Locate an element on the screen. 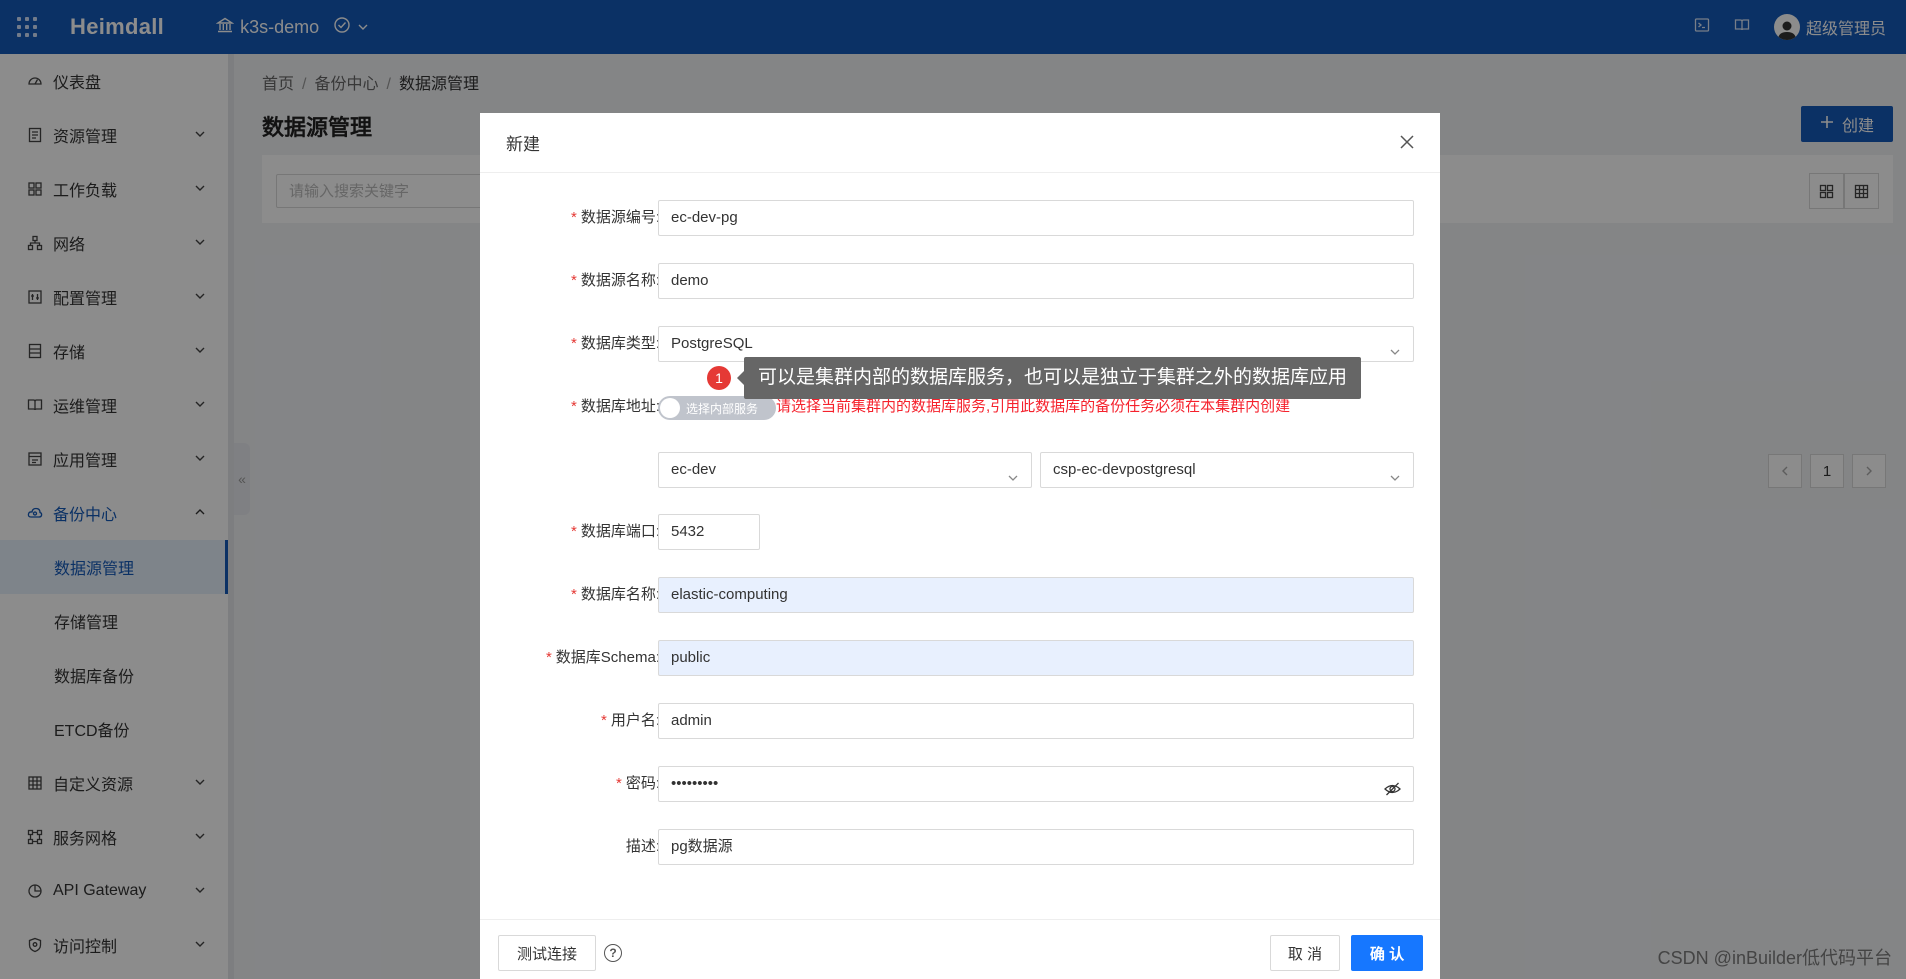 This screenshot has height=979, width=1906. field-label: * 密码: is located at coordinates (637, 783).